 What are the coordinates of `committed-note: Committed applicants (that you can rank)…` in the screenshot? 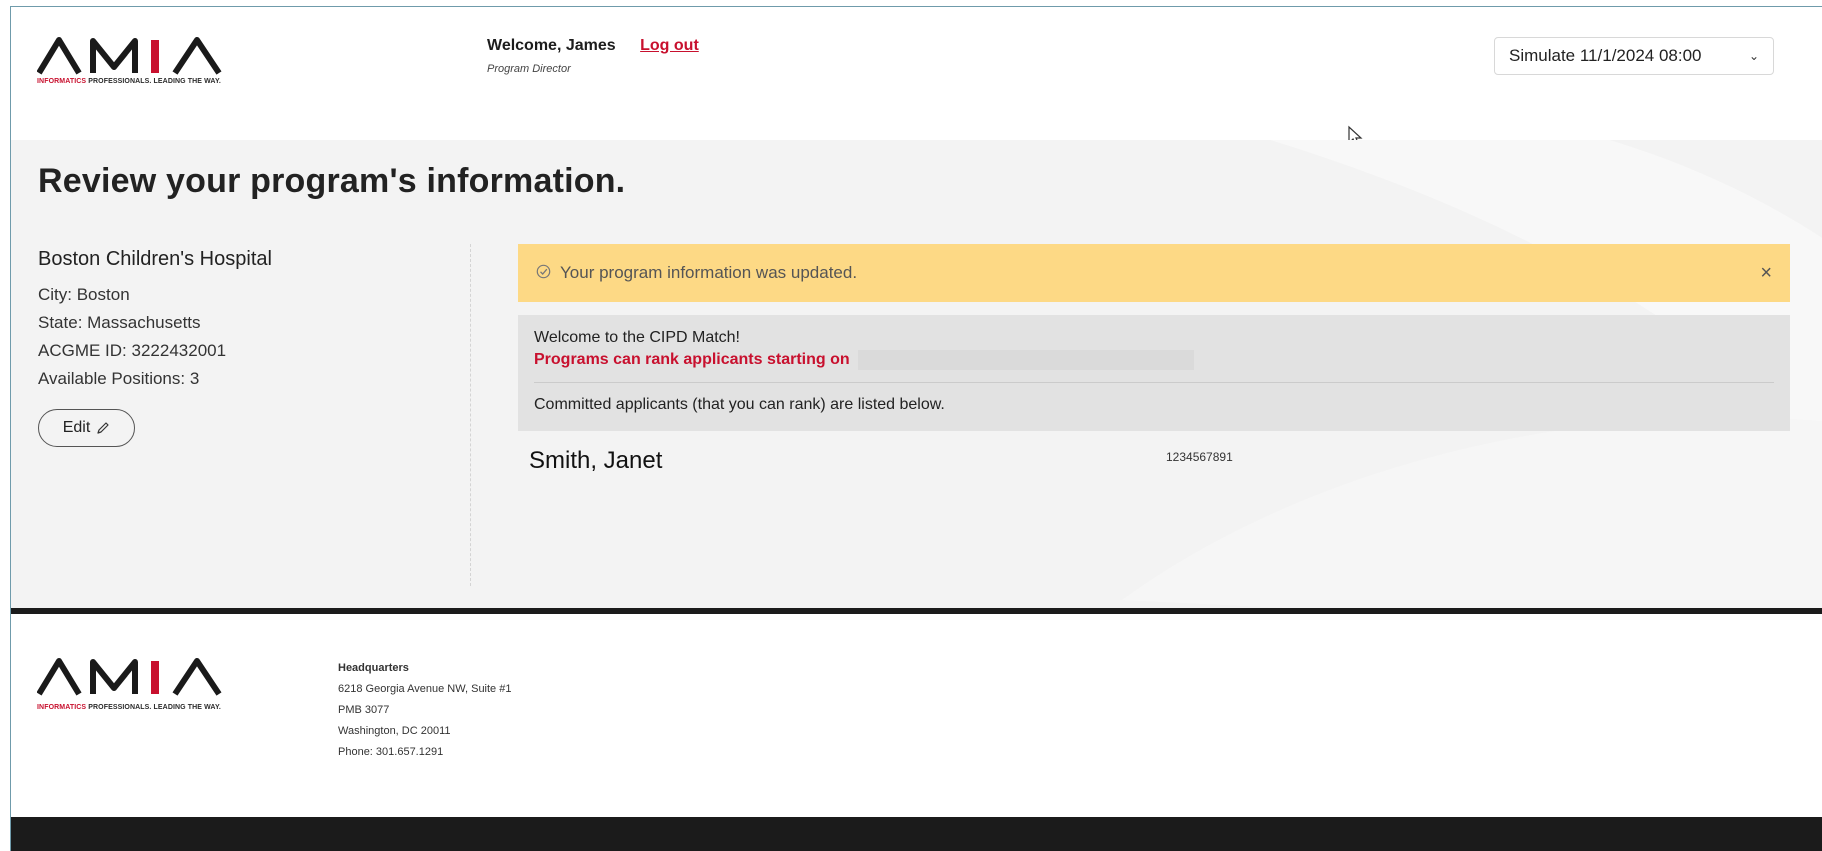 It's located at (739, 404).